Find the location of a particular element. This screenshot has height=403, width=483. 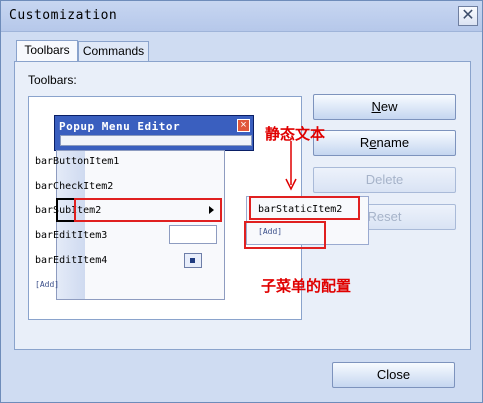

menu-item: barEditItem4 is located at coordinates (71, 260).